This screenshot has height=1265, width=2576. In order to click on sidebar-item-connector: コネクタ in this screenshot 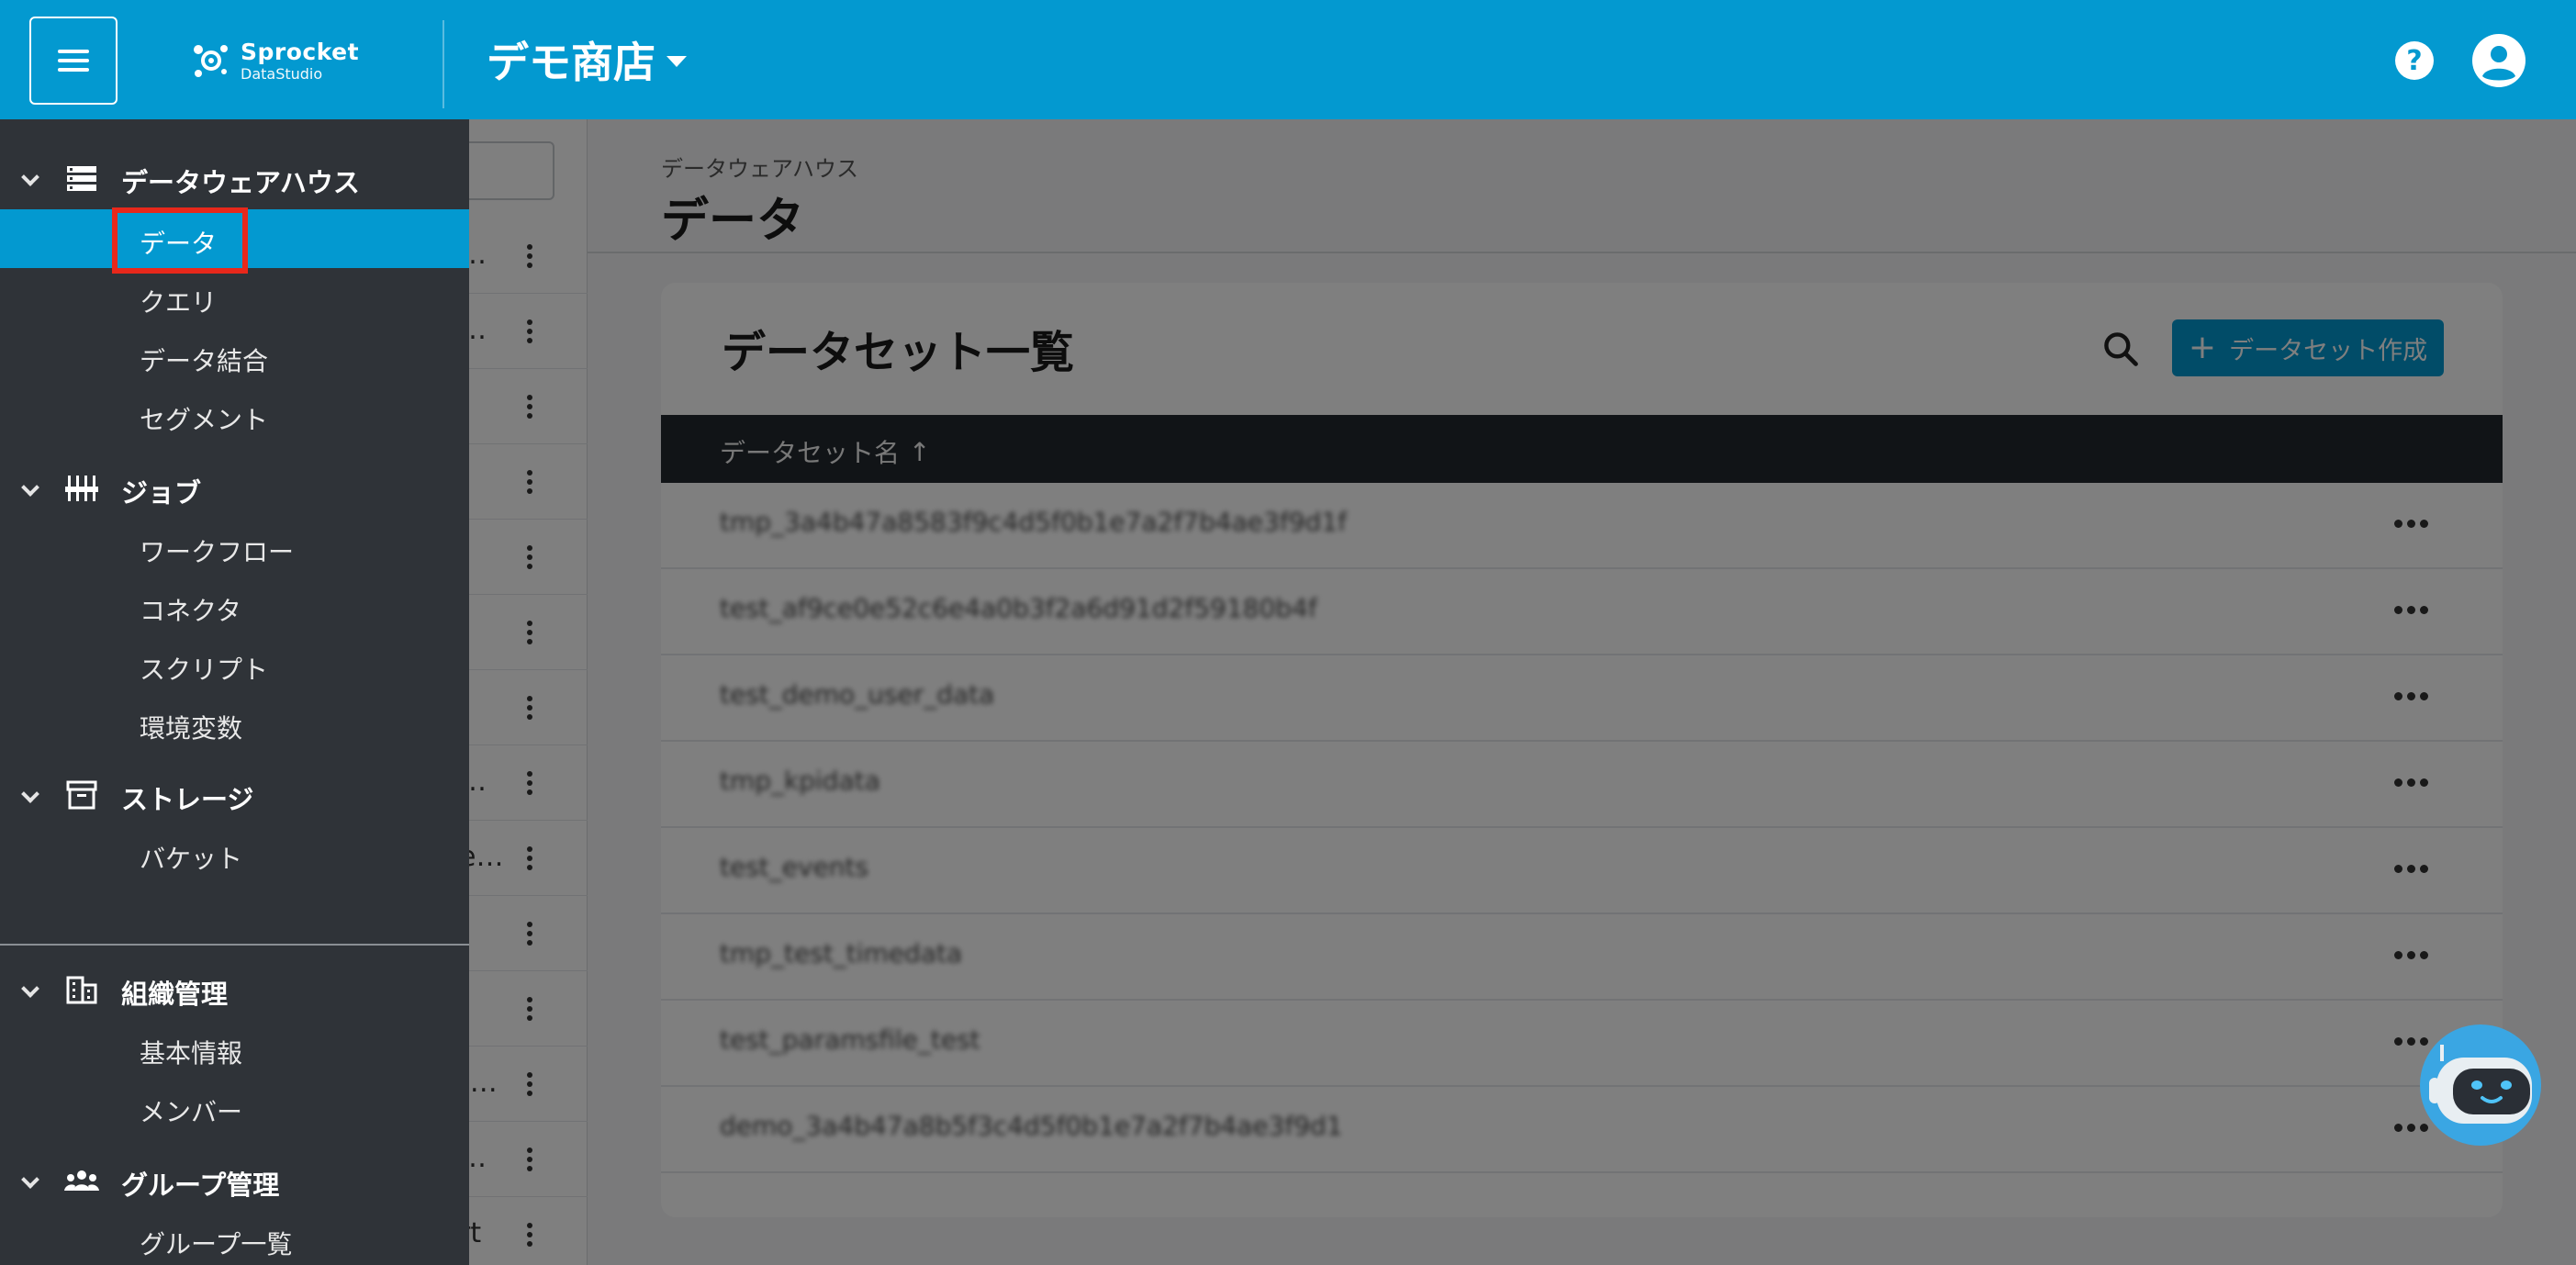, I will do `click(234, 606)`.